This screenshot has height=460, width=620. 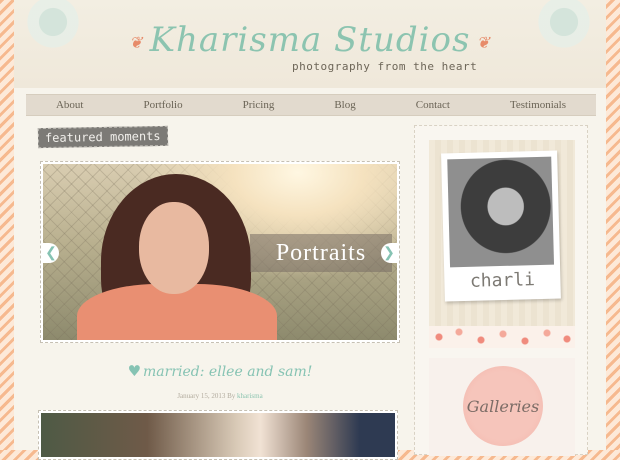 I want to click on post-meta: January 15, 2013 By kharisma, so click(x=220, y=396).